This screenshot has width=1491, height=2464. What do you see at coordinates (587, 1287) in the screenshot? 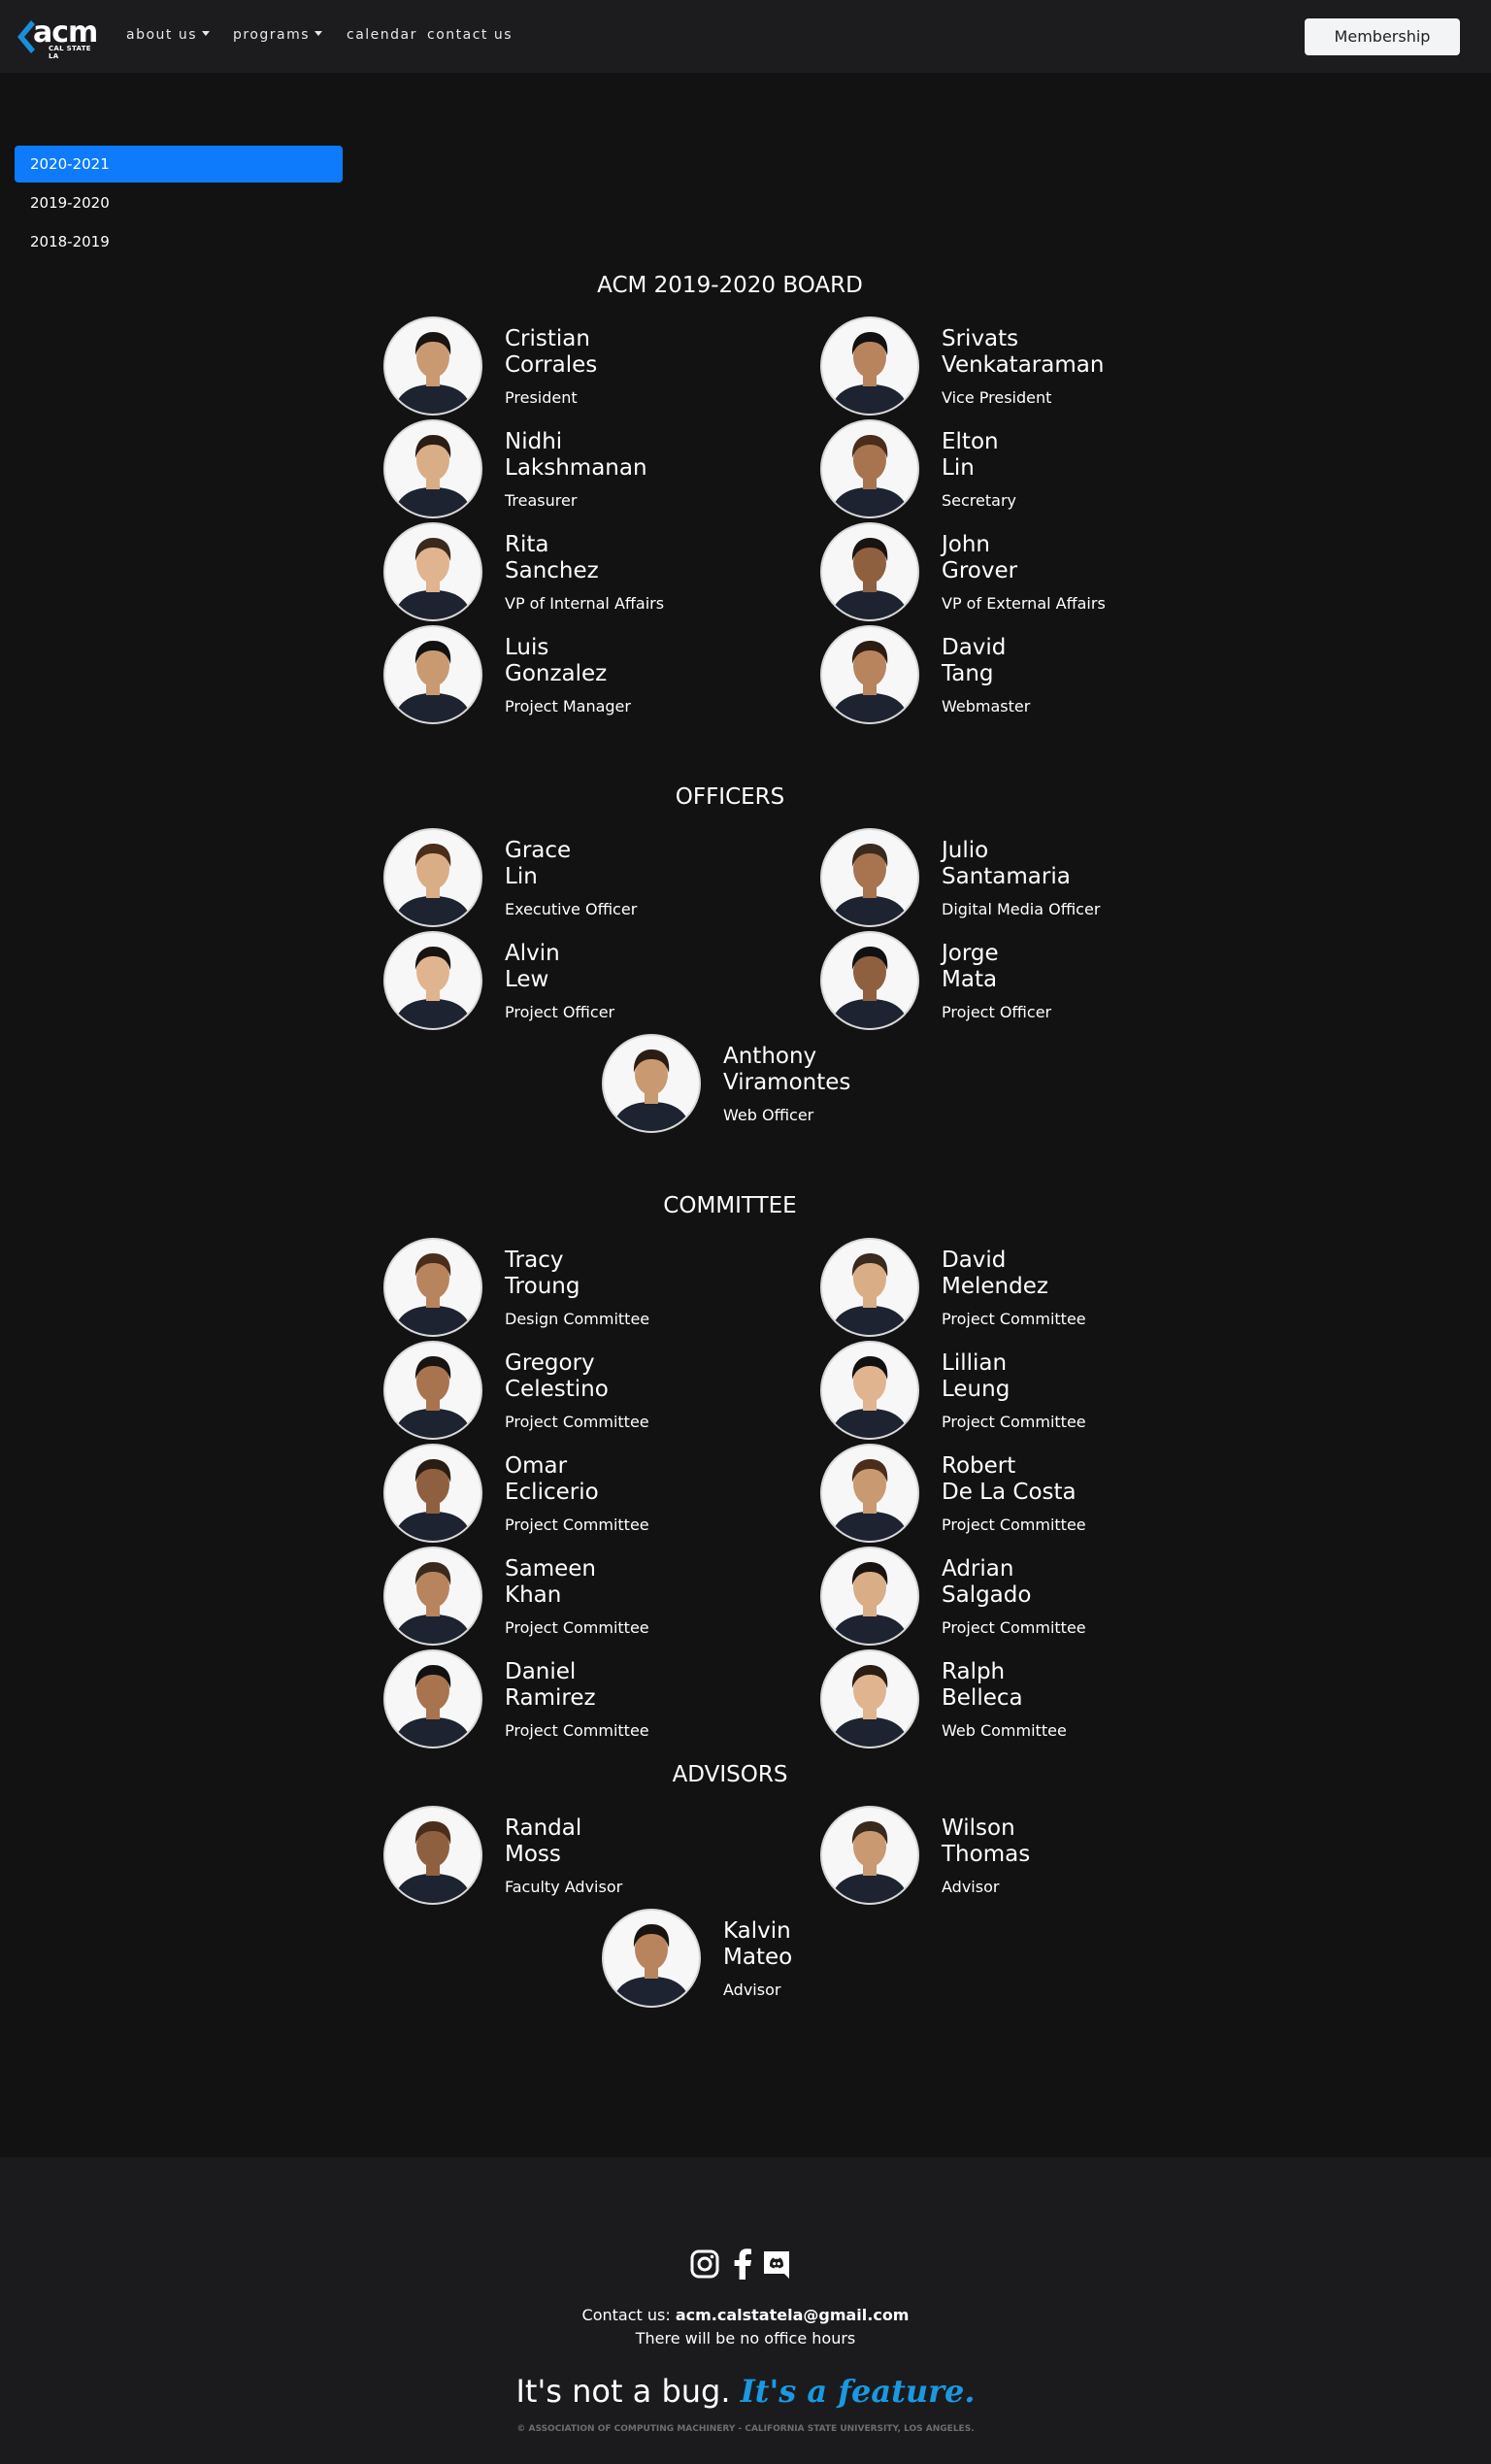
I see `member-card: Tracy Troung Design Committee` at bounding box center [587, 1287].